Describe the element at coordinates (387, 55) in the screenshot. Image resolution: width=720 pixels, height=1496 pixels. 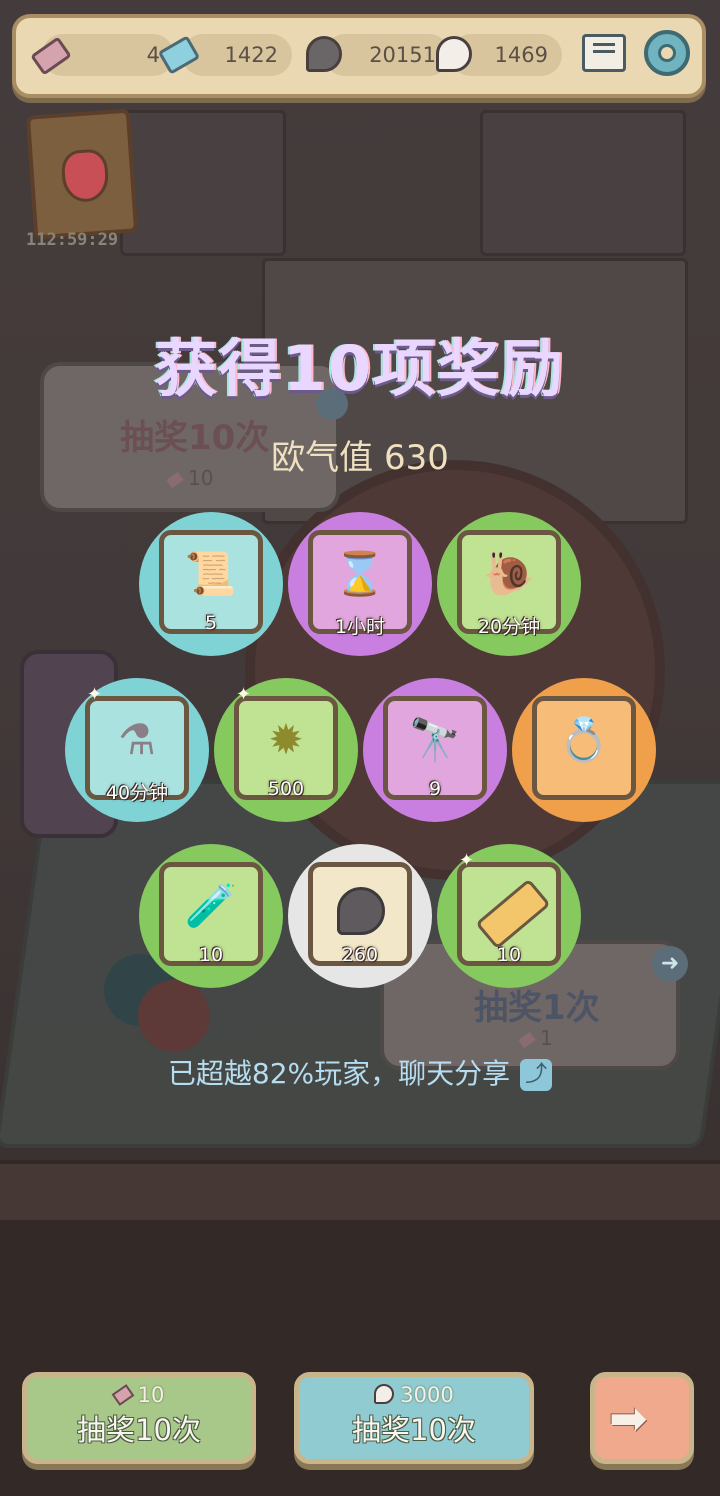
I see `dark-bubble-counter: 20151` at that location.